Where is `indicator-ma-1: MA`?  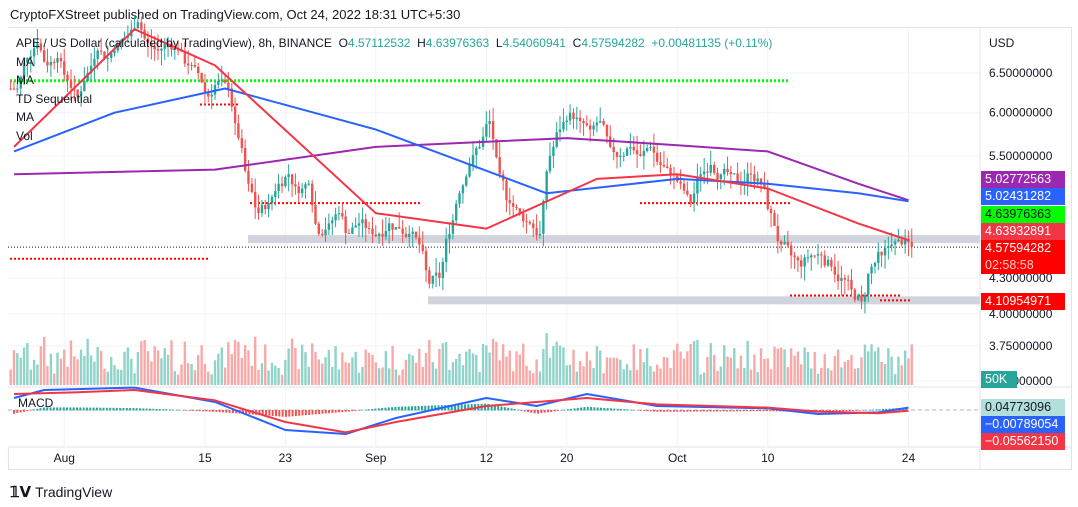
indicator-ma-1: MA is located at coordinates (394, 62).